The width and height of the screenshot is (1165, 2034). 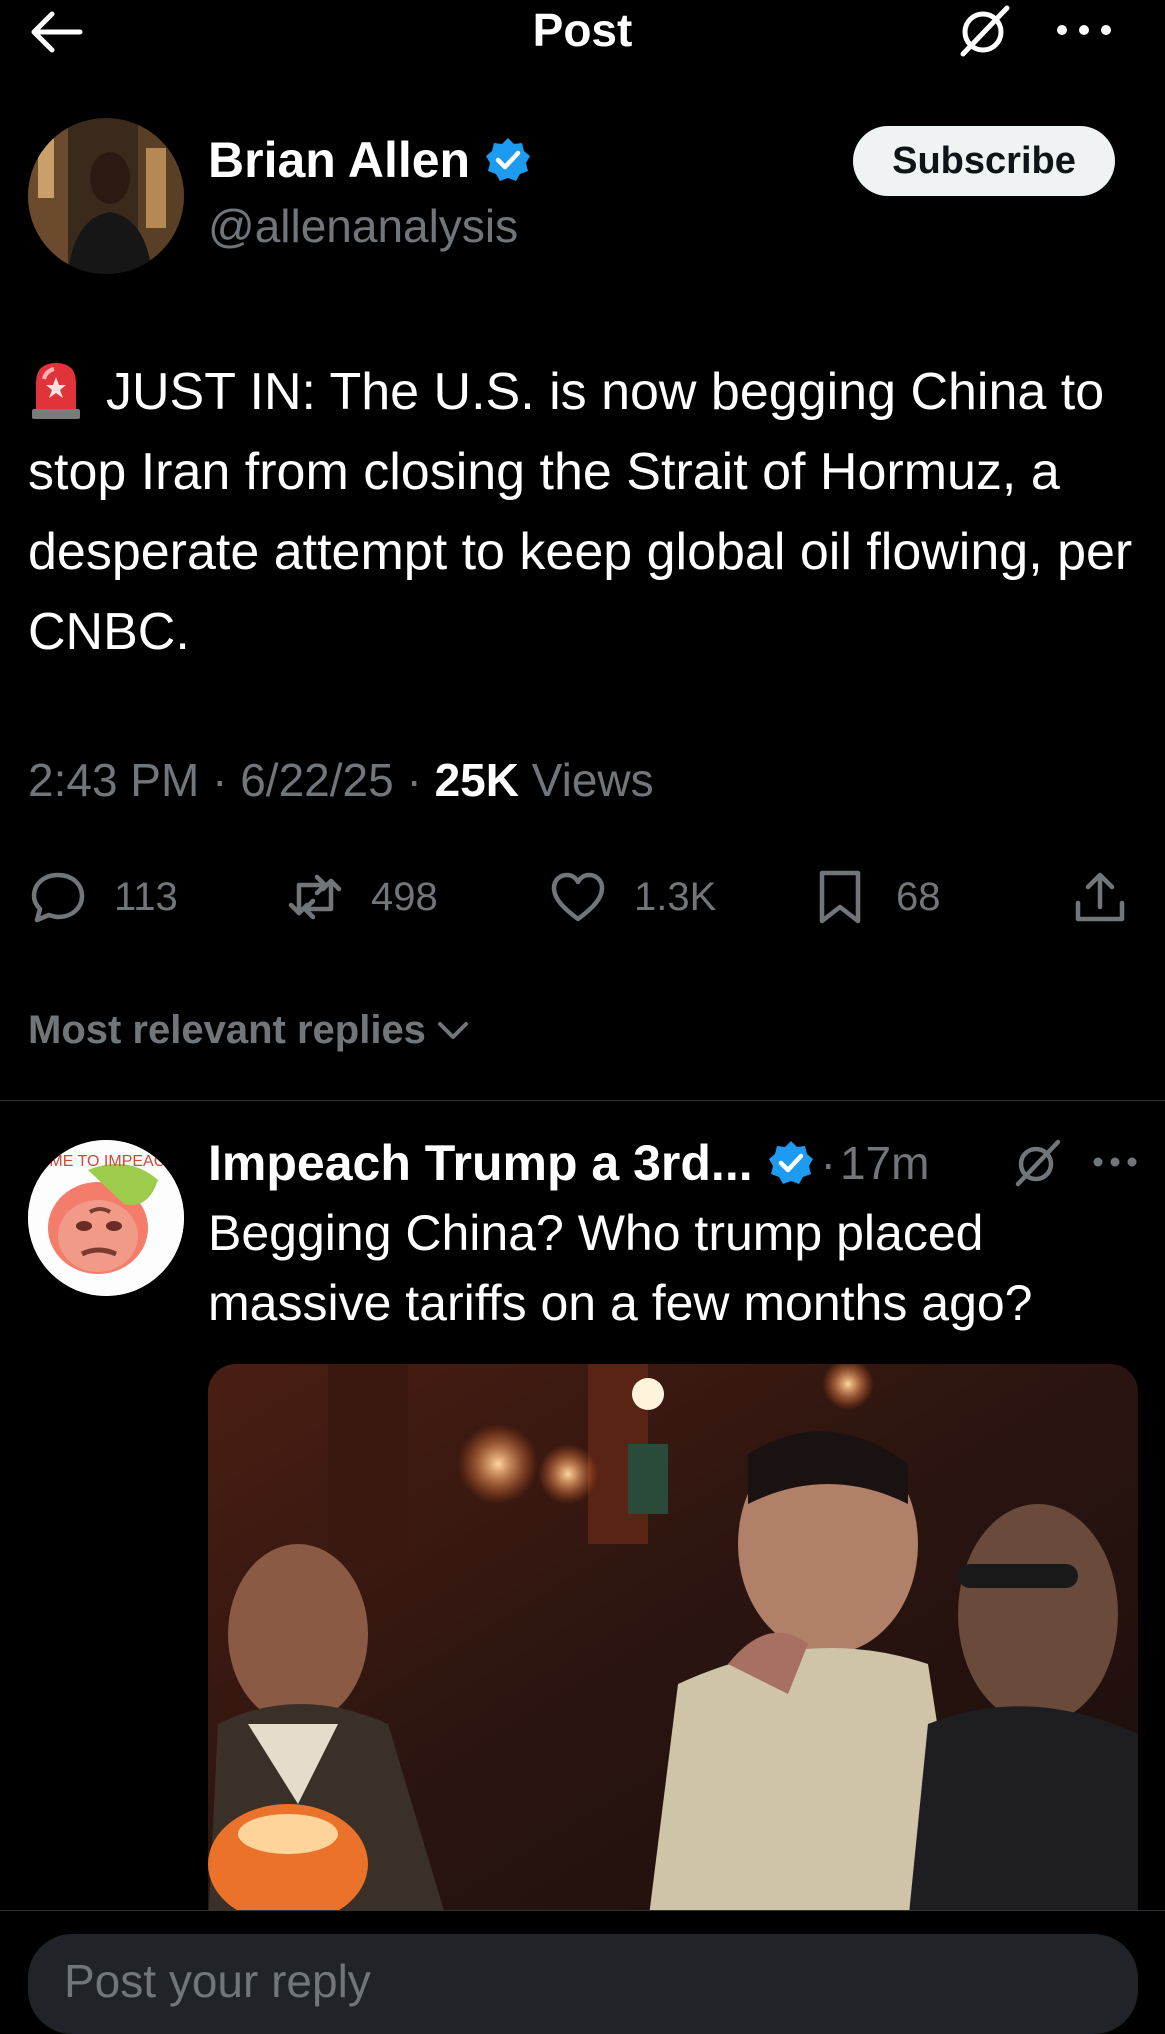 What do you see at coordinates (828, 1163) in the screenshot?
I see `reply-time-sep: ·` at bounding box center [828, 1163].